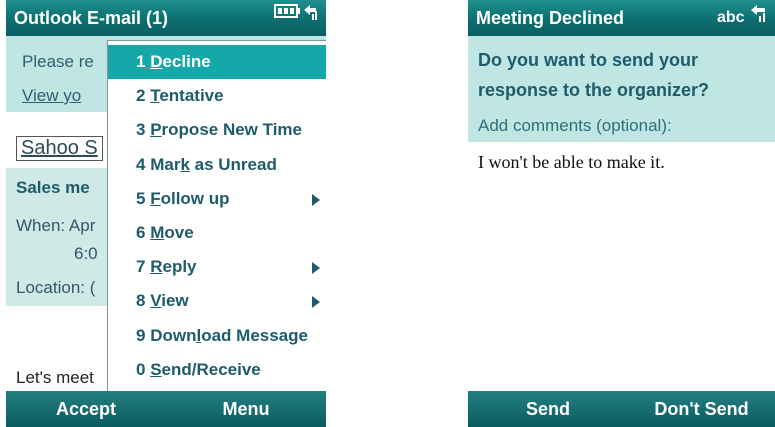  What do you see at coordinates (186, 61) in the screenshot?
I see `menu-item-label: ecline` at bounding box center [186, 61].